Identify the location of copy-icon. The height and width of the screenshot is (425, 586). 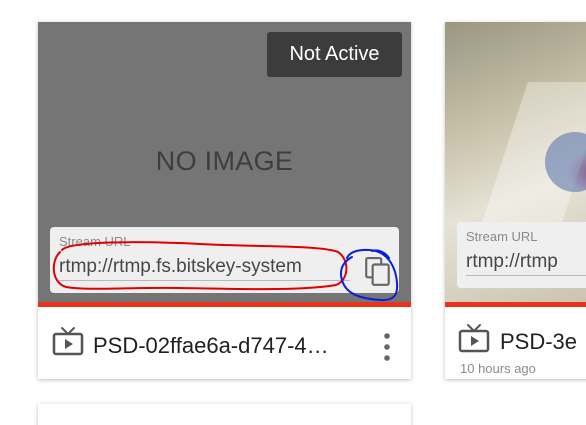
(378, 272).